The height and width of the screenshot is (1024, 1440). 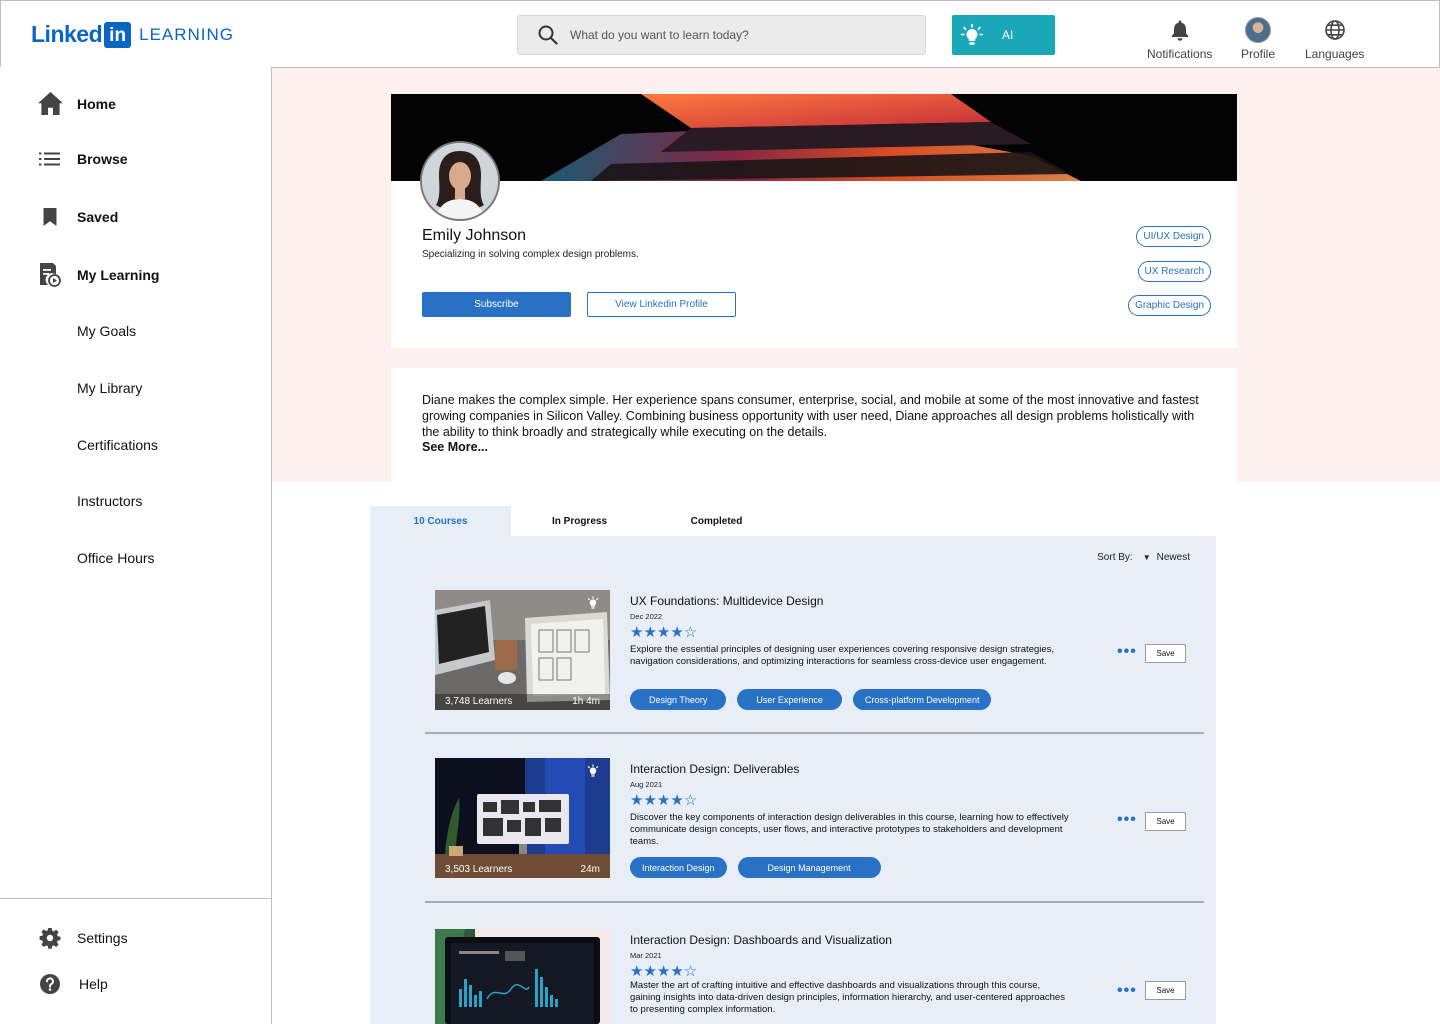 I want to click on help-icon, so click(x=50, y=984).